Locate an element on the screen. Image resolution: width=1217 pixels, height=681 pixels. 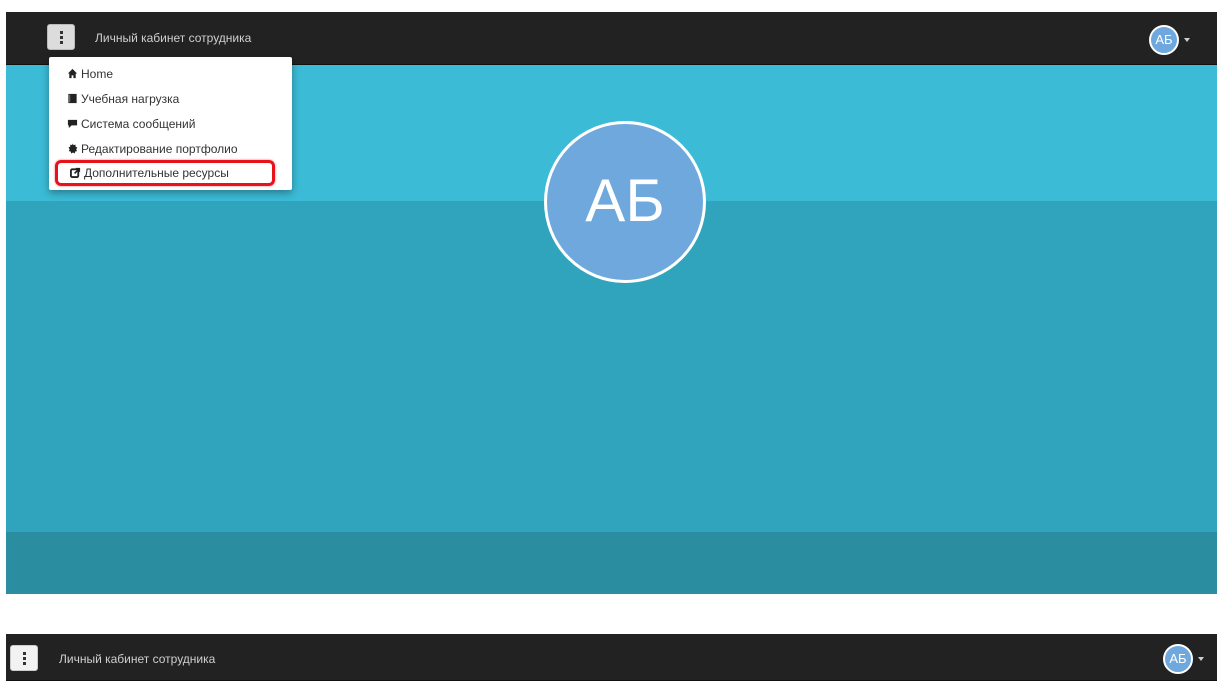
menu-item-label: Home is located at coordinates (97, 74).